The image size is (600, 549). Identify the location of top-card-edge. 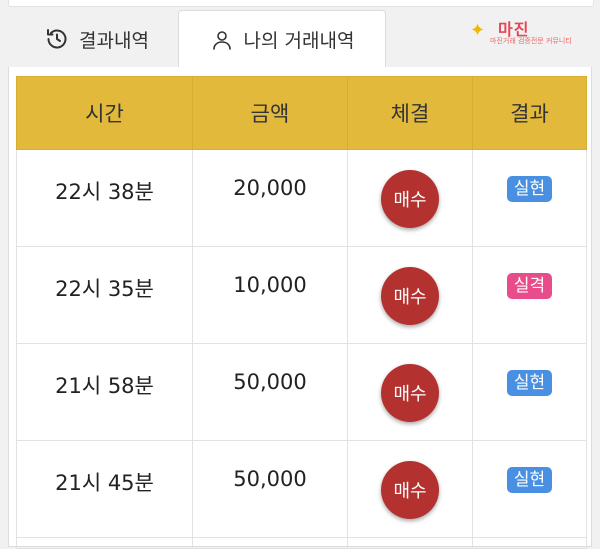
(301, 3).